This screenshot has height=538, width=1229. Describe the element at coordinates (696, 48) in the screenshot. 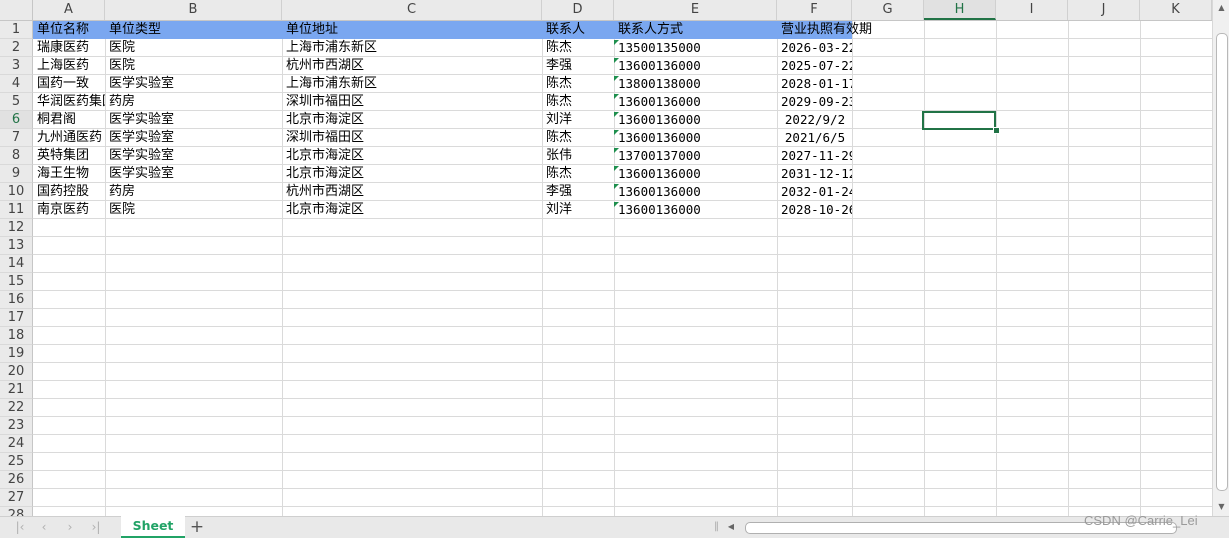

I see `cell-phone: 13500135000` at that location.